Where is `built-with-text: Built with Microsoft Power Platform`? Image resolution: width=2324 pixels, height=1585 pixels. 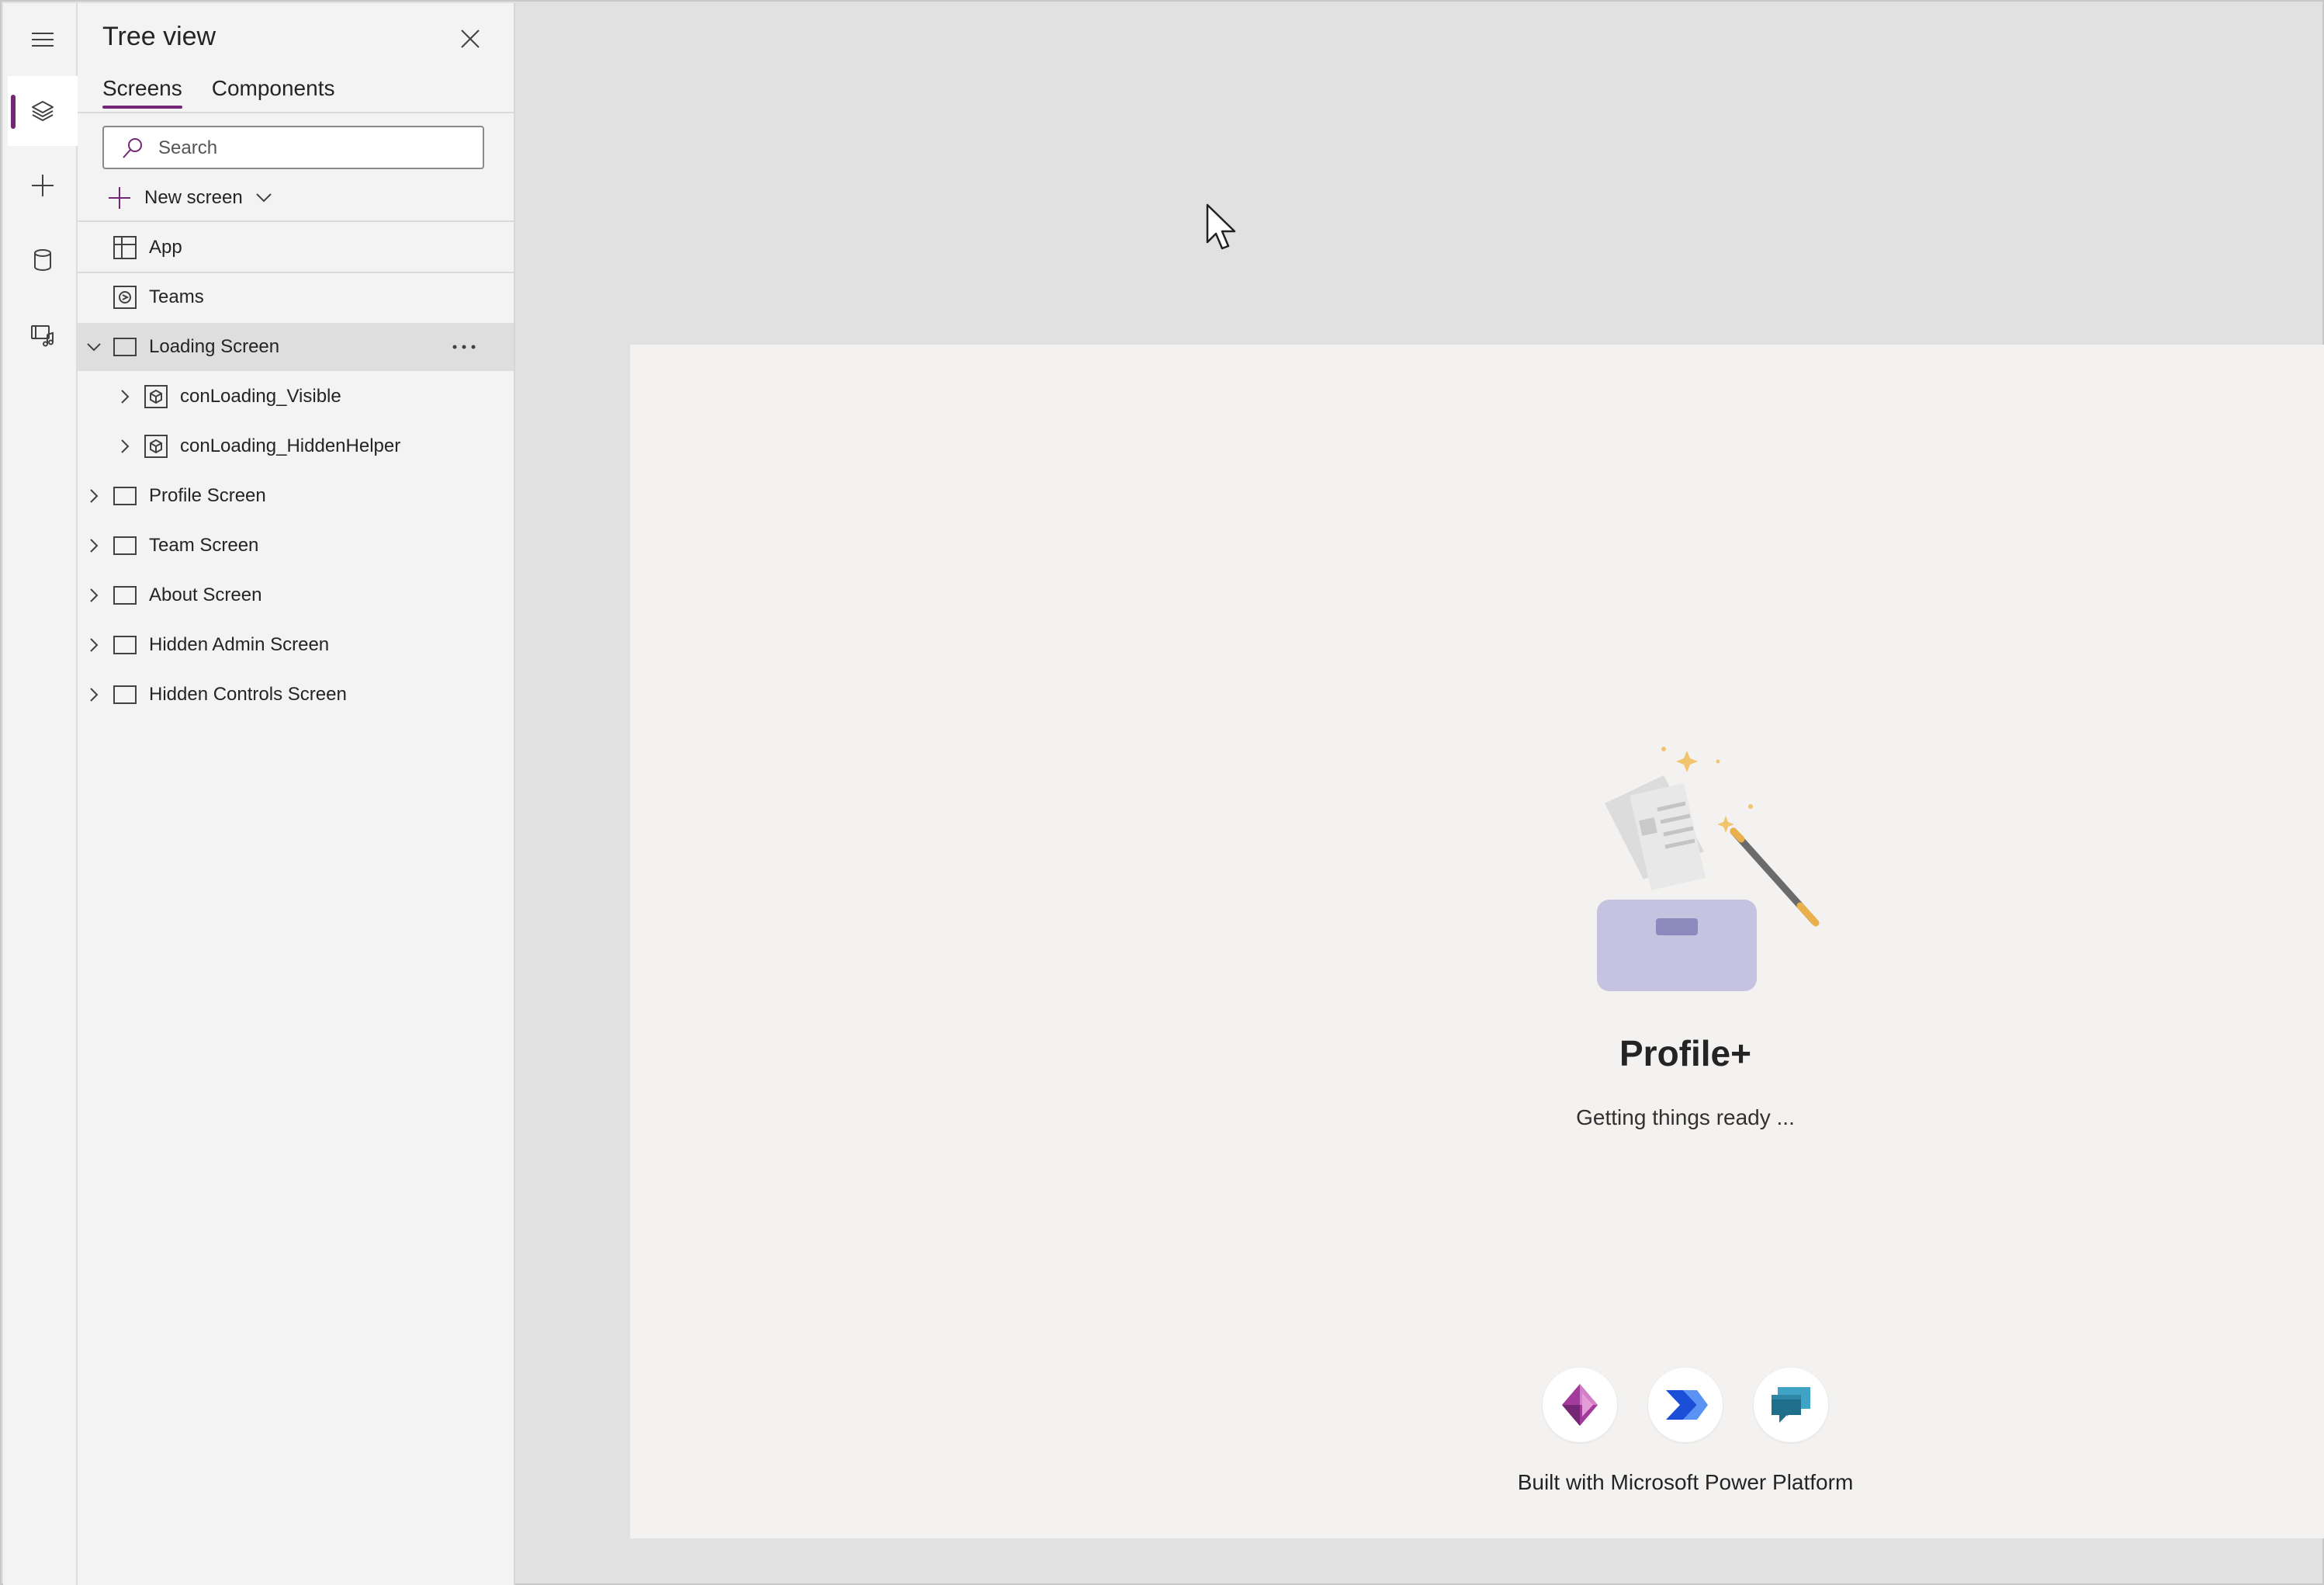 built-with-text: Built with Microsoft Power Platform is located at coordinates (1685, 1482).